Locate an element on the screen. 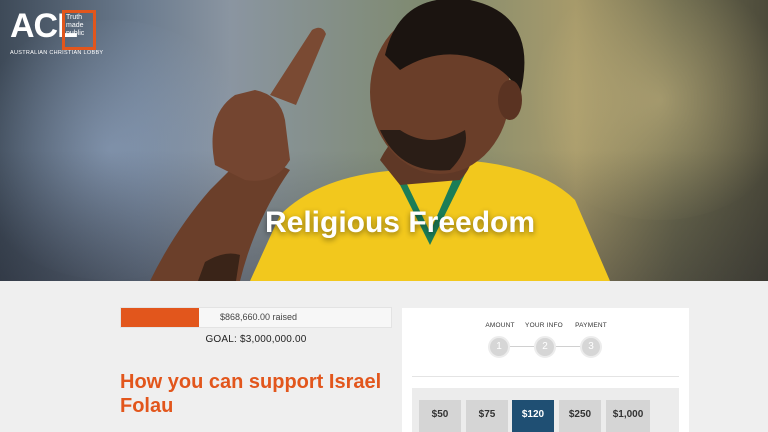 This screenshot has height=432, width=768. amount-button-120: $120 is located at coordinates (533, 416).